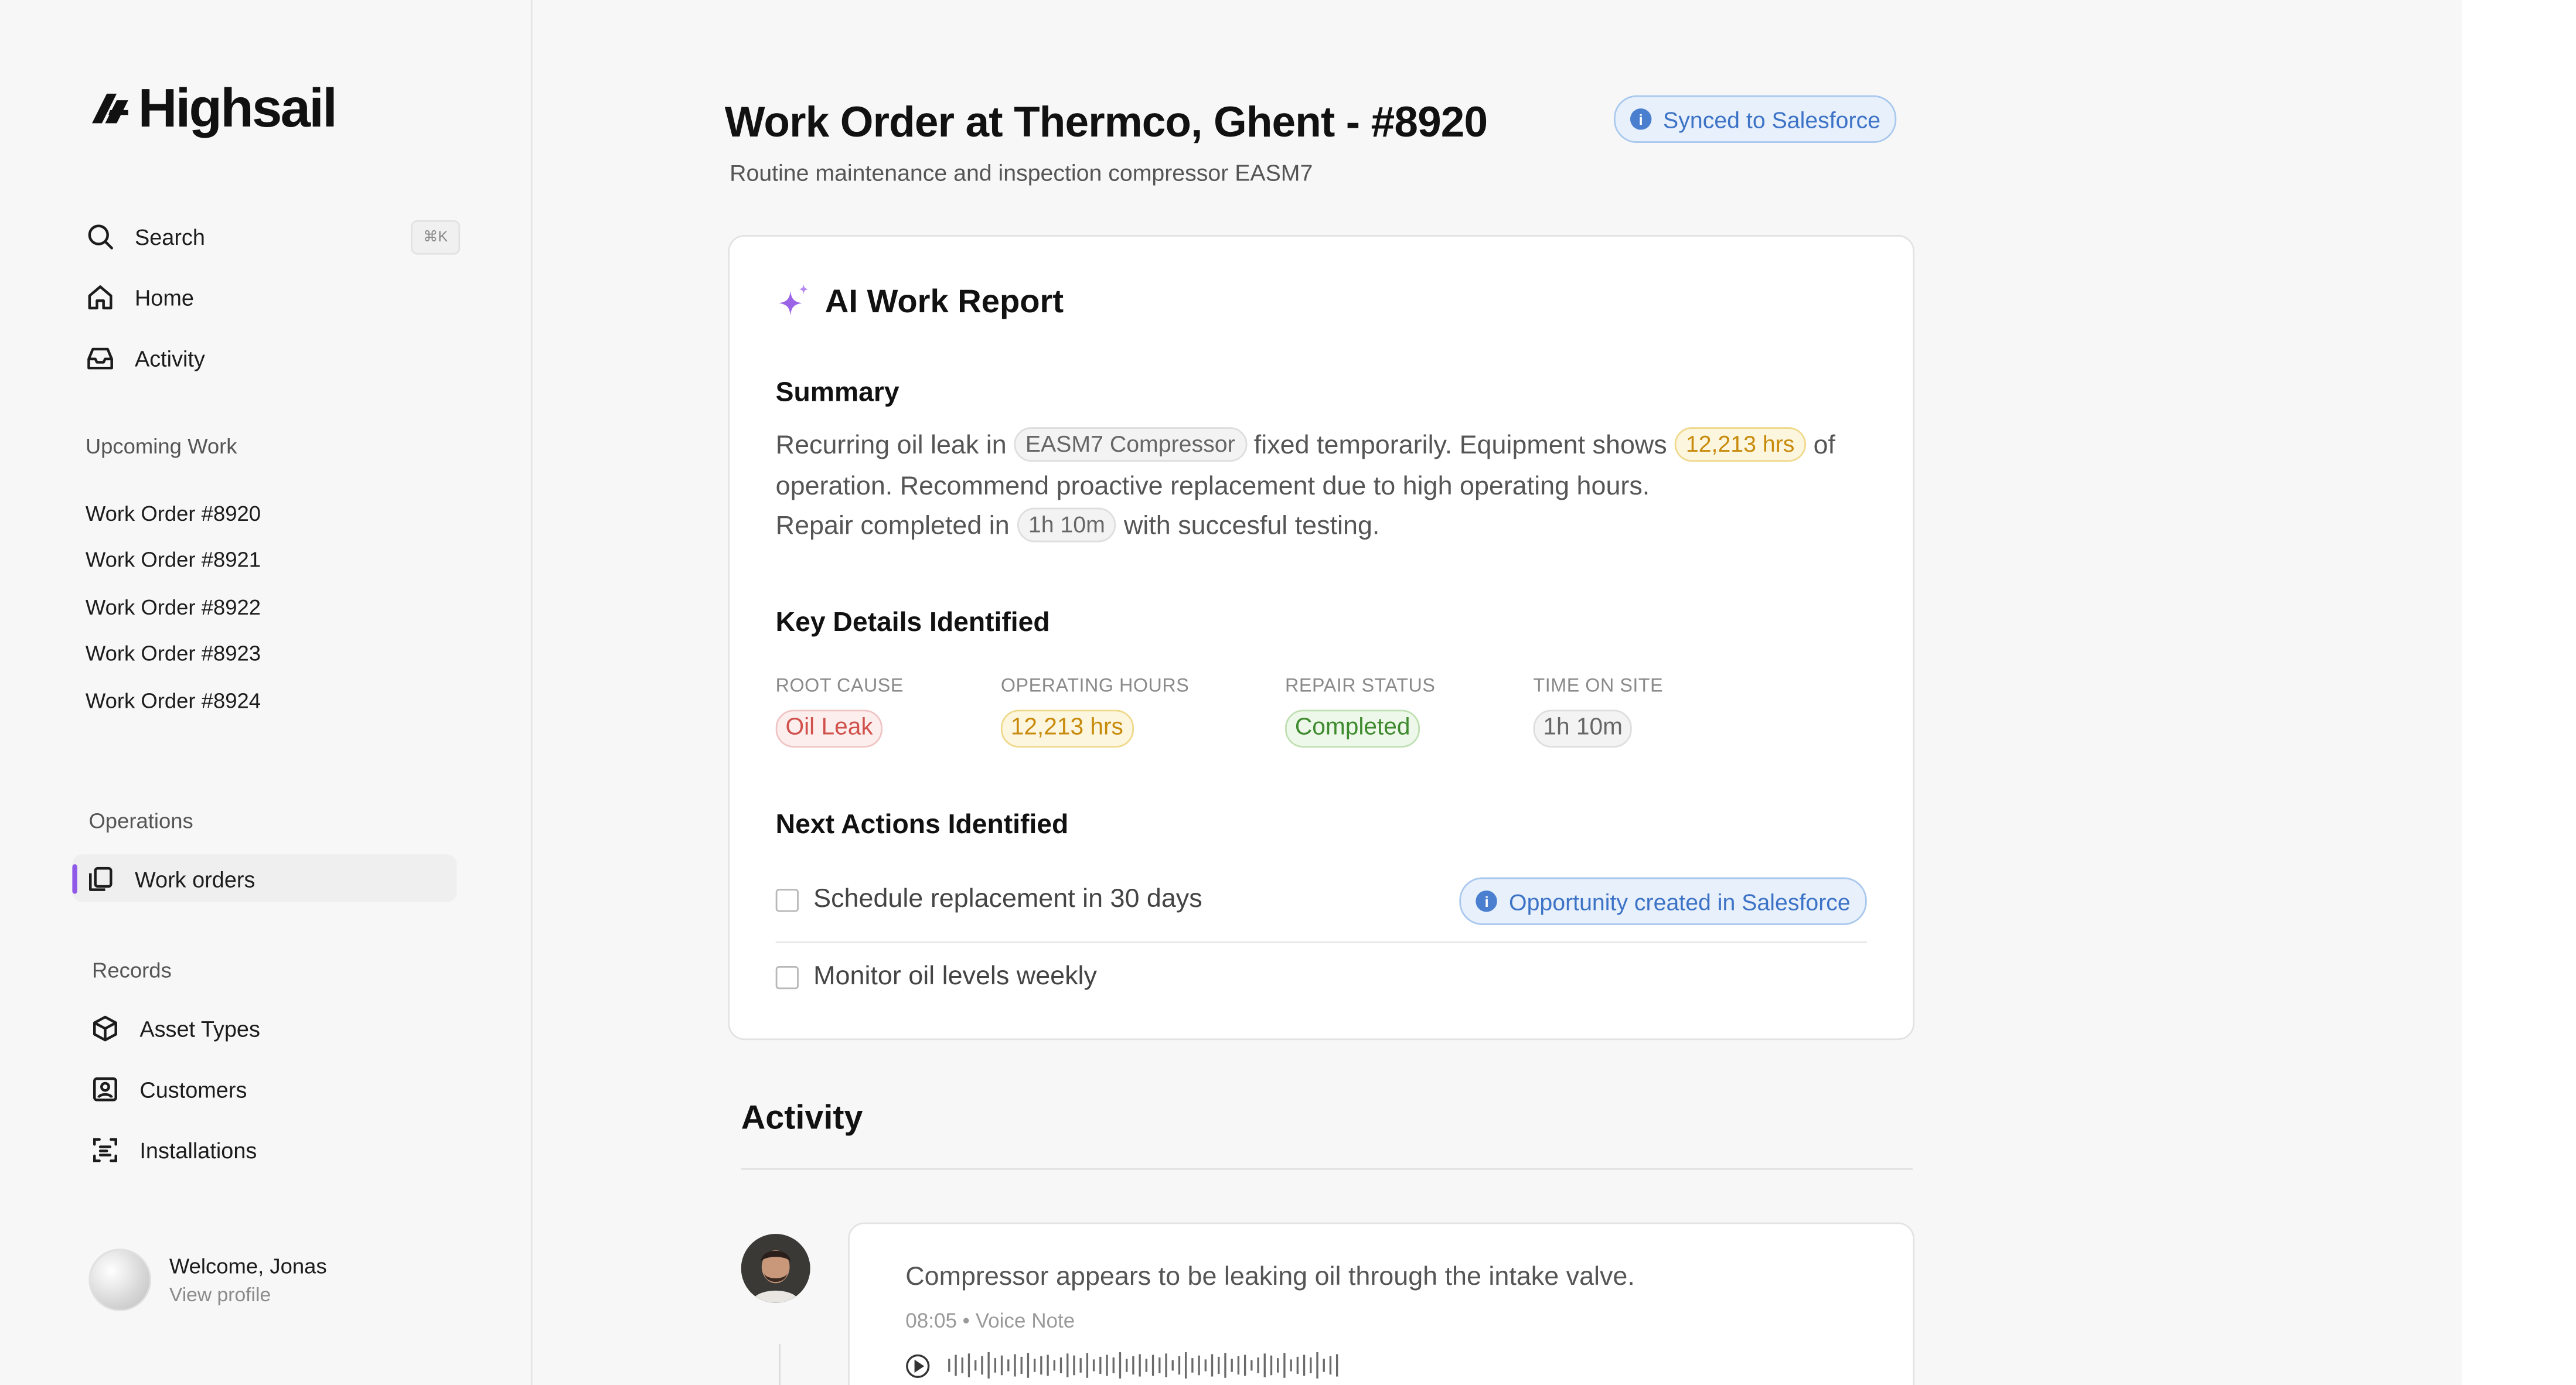 The image size is (2576, 1385). Describe the element at coordinates (1095, 687) in the screenshot. I see `operating-hours-label: OPERATING HOURS` at that location.